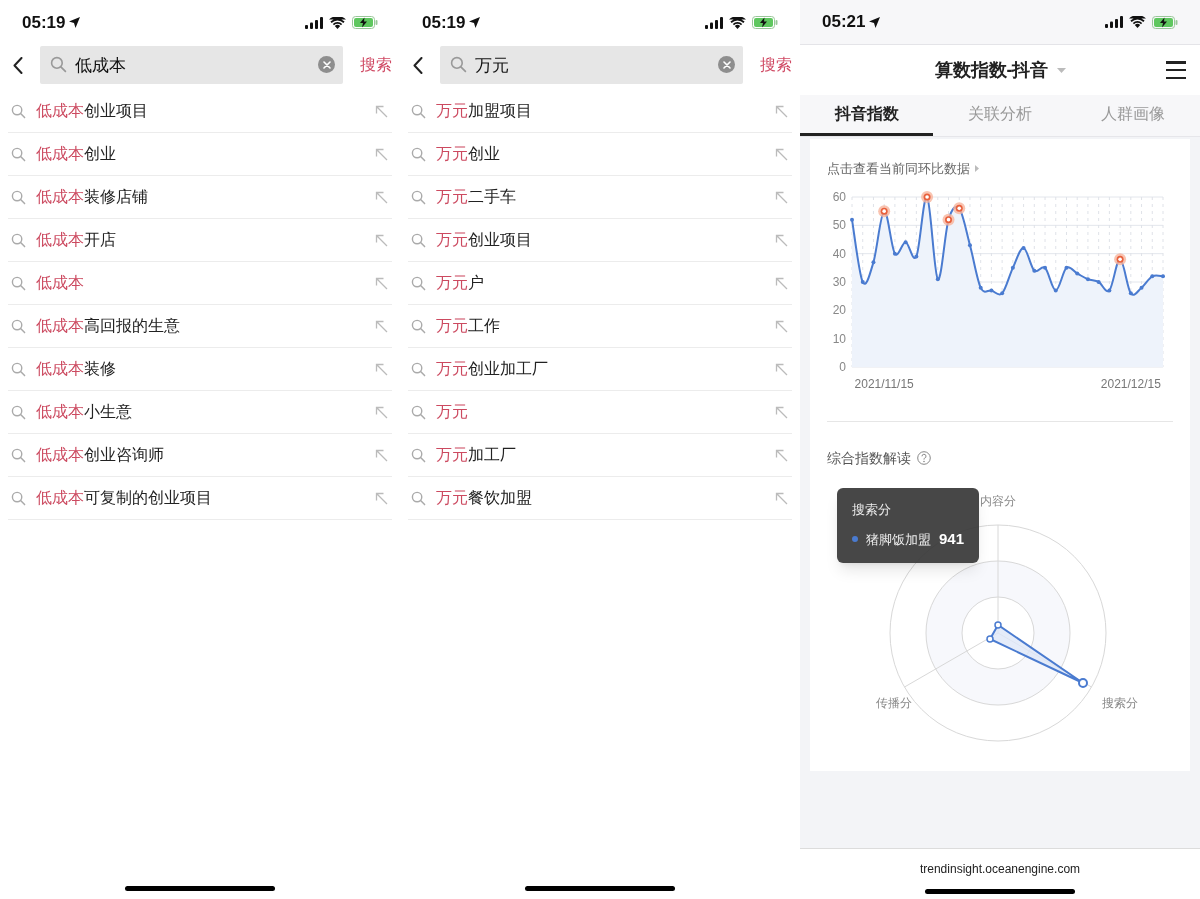  Describe the element at coordinates (476, 197) in the screenshot. I see `suggestion-text: 万元二手车` at that location.